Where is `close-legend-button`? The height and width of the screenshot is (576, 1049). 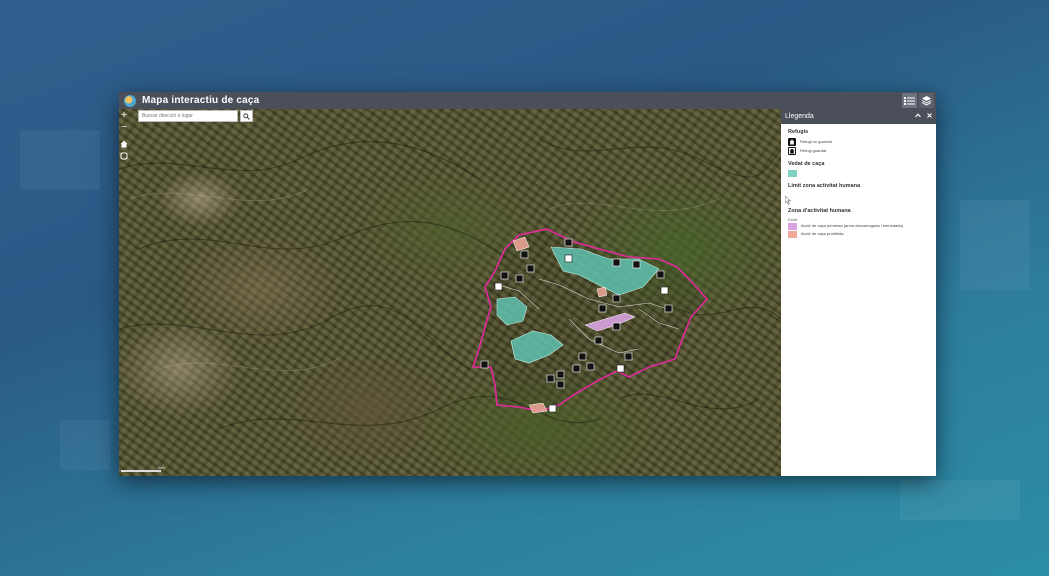 close-legend-button is located at coordinates (929, 116).